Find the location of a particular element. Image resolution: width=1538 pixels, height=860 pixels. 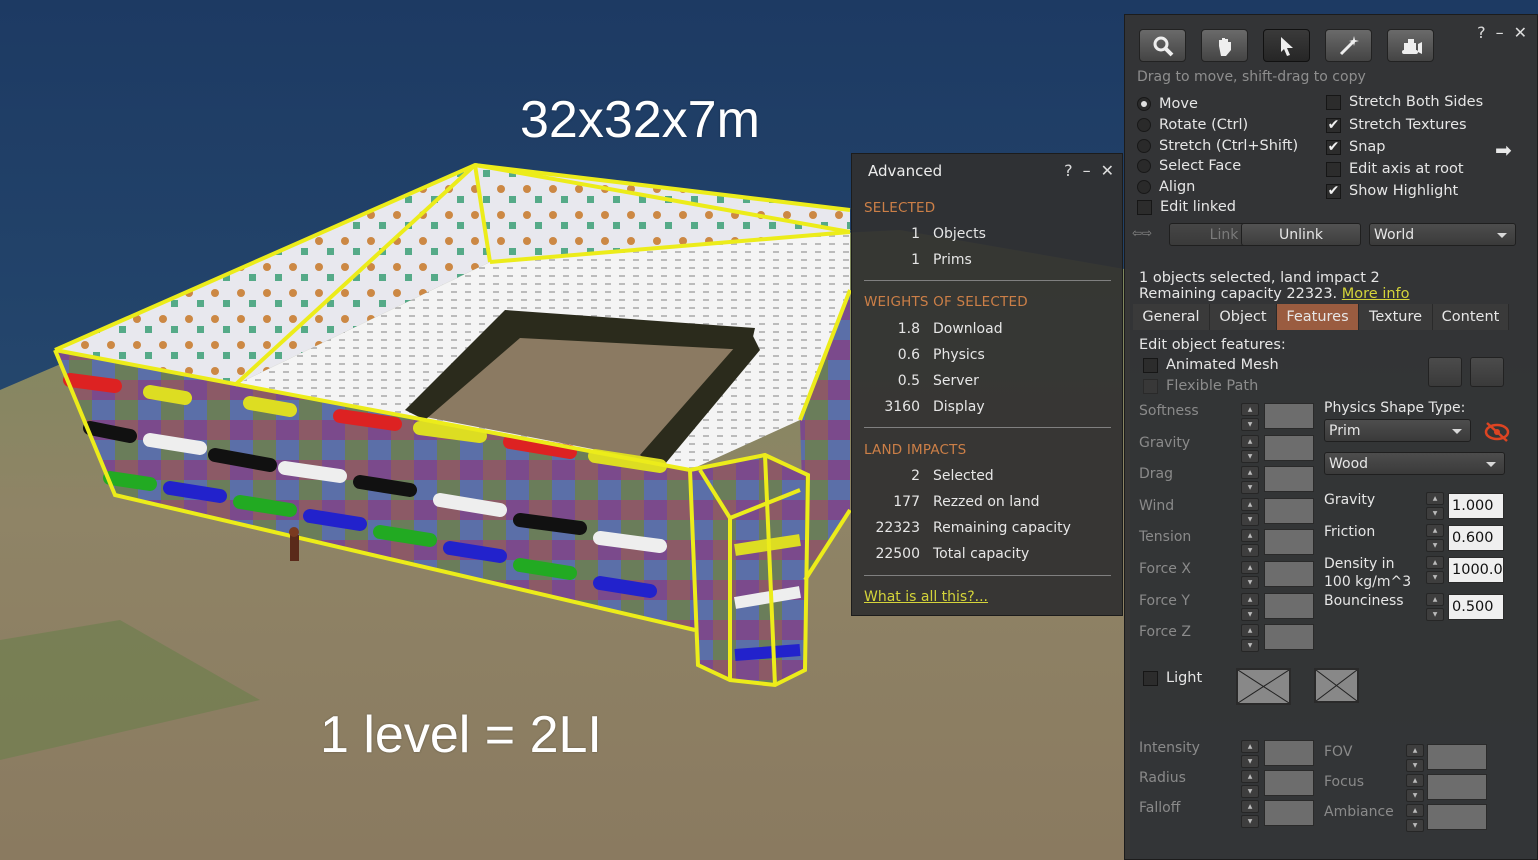

ruler-mode-value: World is located at coordinates (1394, 234).